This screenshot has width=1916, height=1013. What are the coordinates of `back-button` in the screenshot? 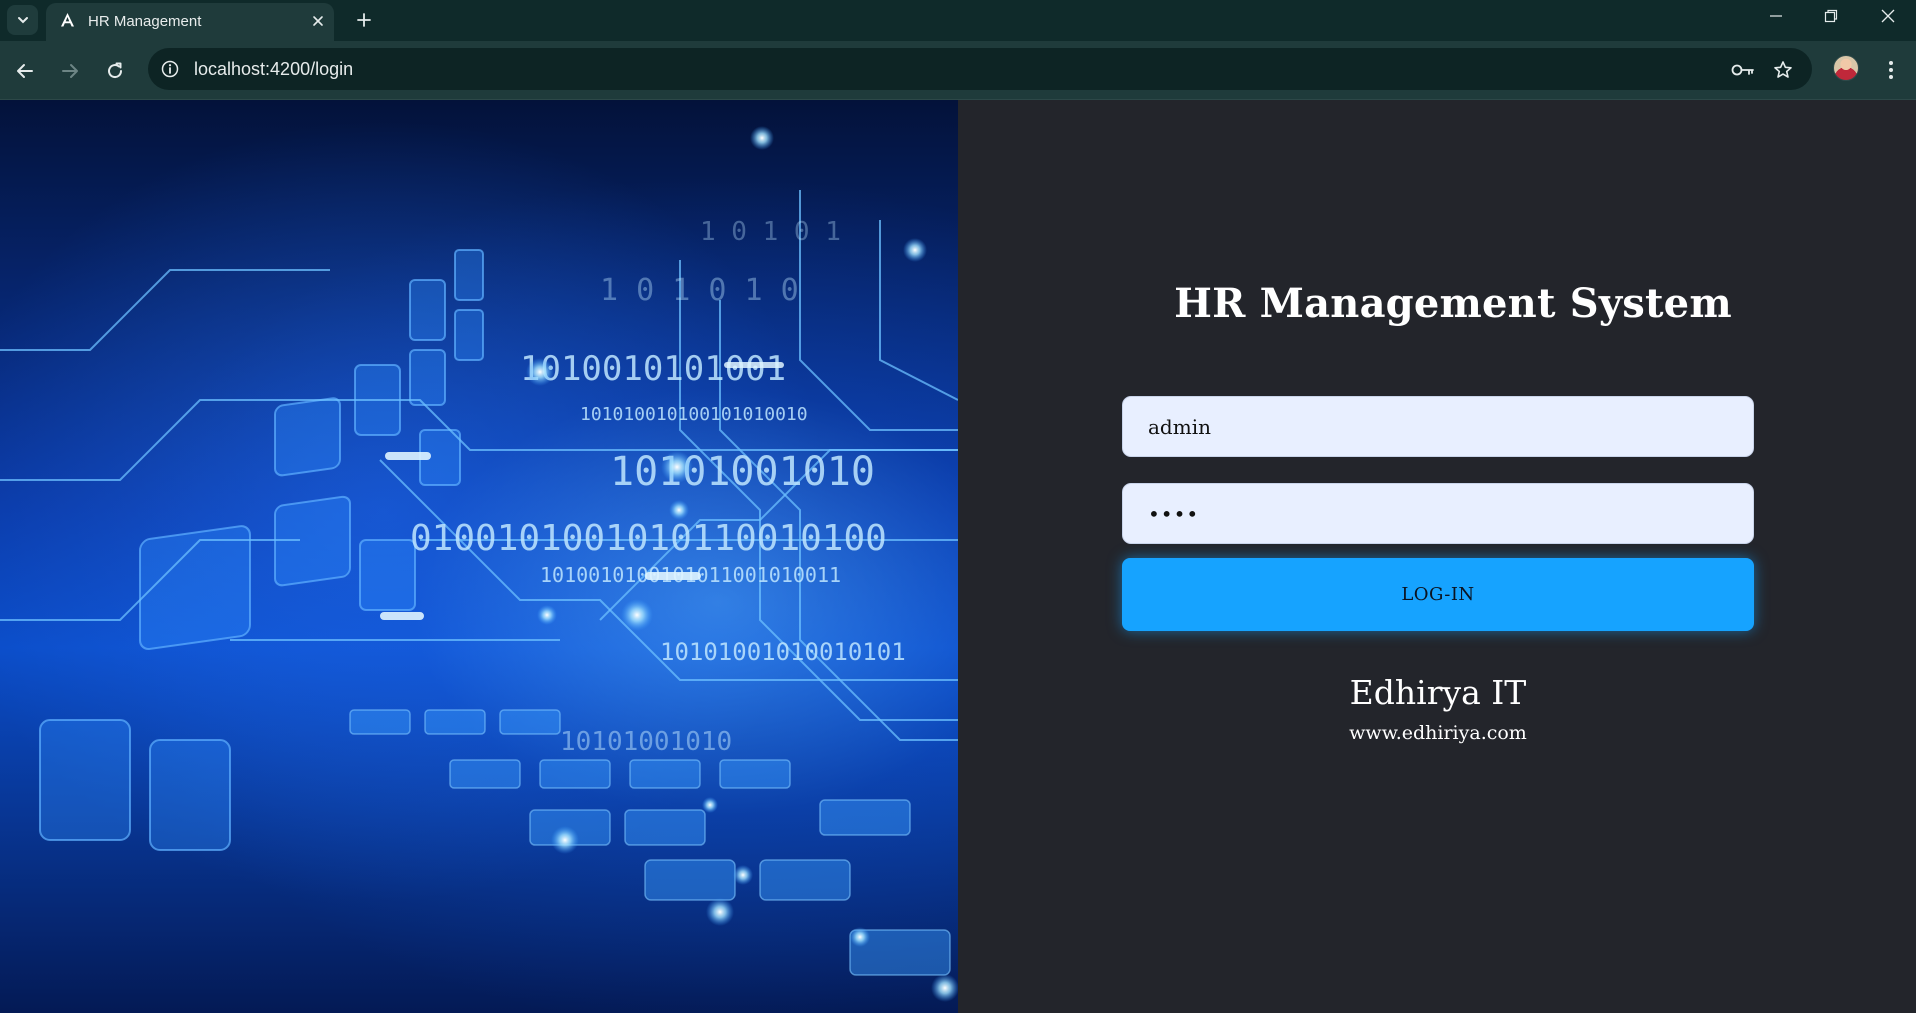 It's located at (25, 71).